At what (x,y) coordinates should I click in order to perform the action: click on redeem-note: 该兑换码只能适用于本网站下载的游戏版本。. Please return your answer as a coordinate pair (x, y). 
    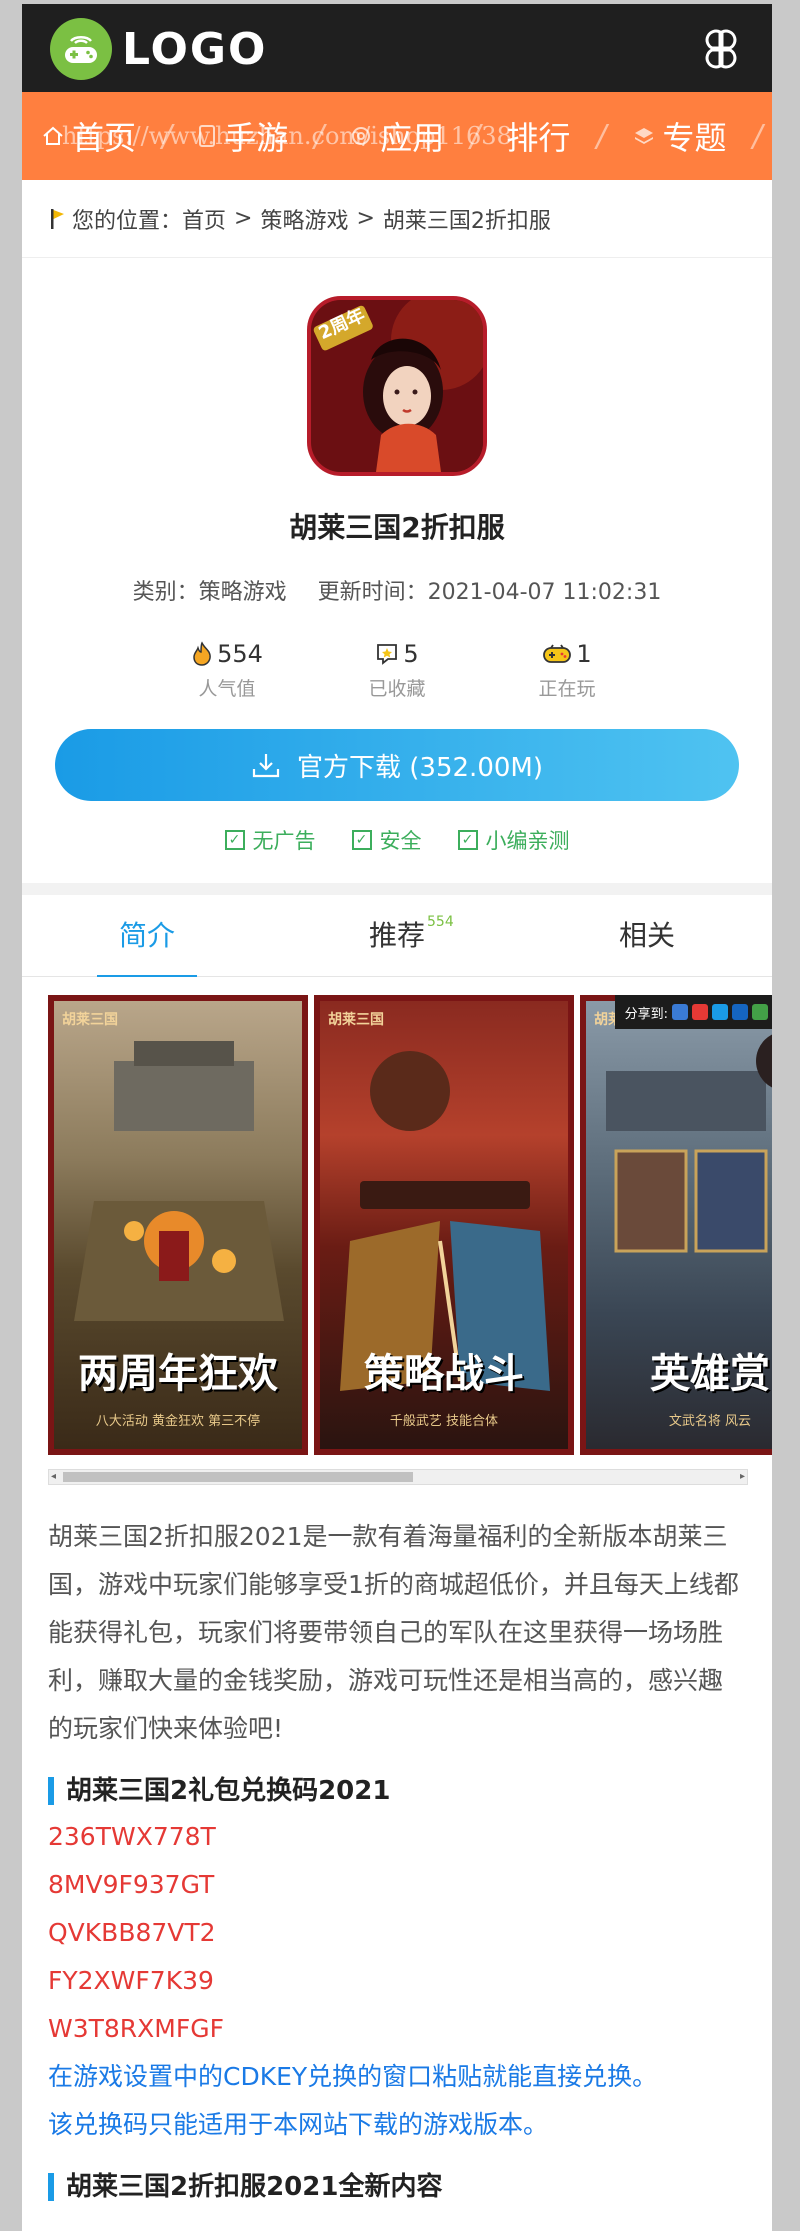
    Looking at the image, I should click on (298, 2124).